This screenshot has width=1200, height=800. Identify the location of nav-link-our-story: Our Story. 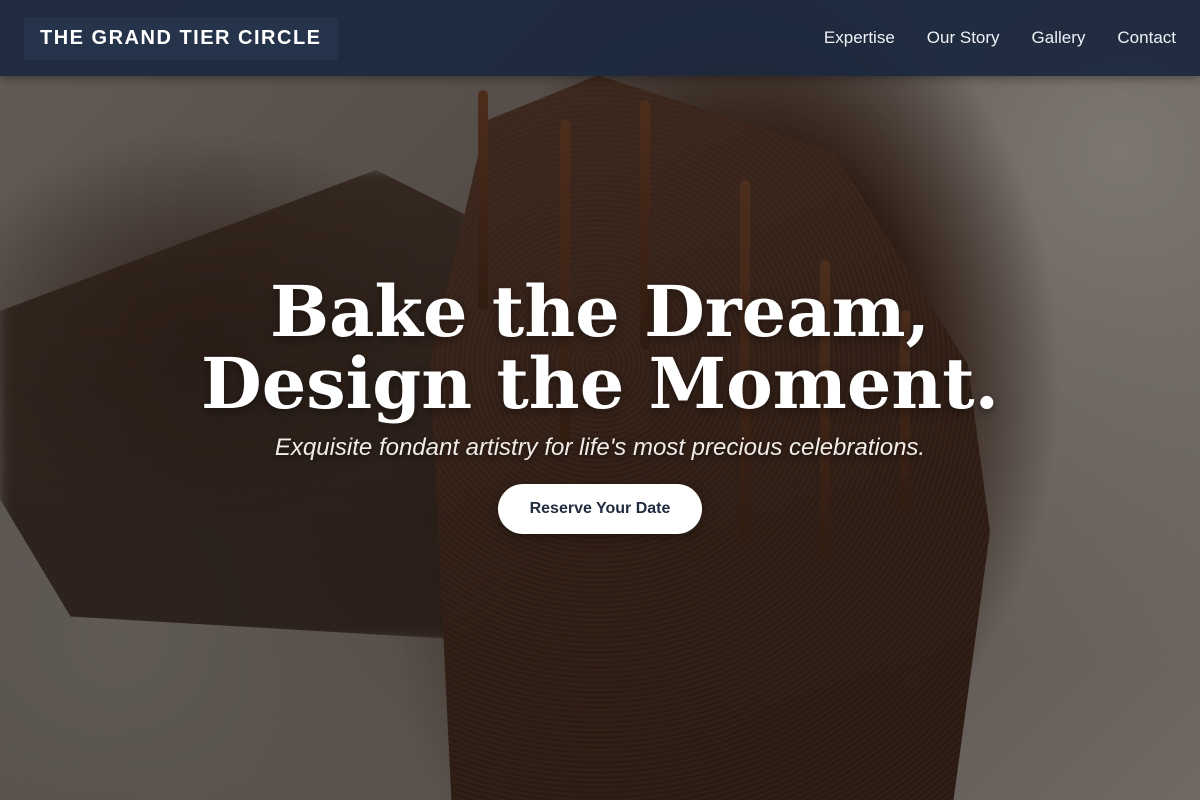
(963, 38).